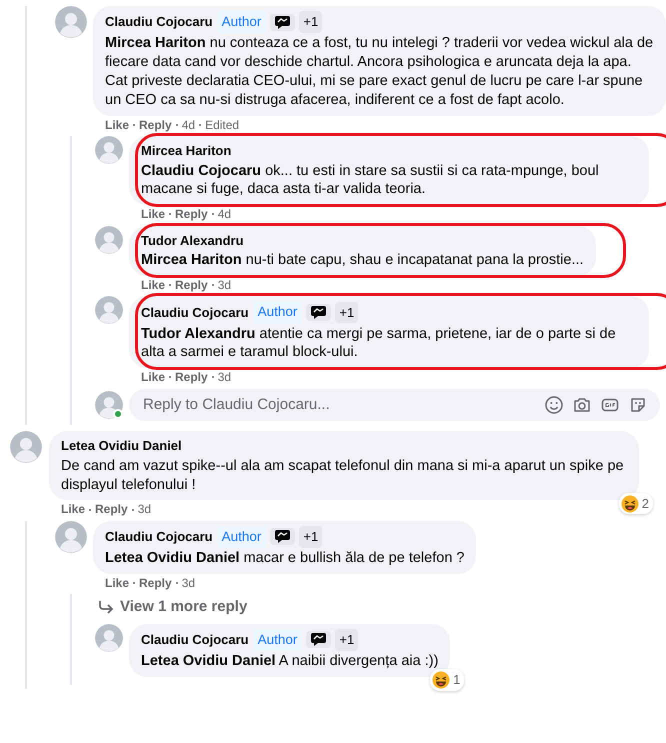  What do you see at coordinates (645, 504) in the screenshot?
I see `reaction-count: 2` at bounding box center [645, 504].